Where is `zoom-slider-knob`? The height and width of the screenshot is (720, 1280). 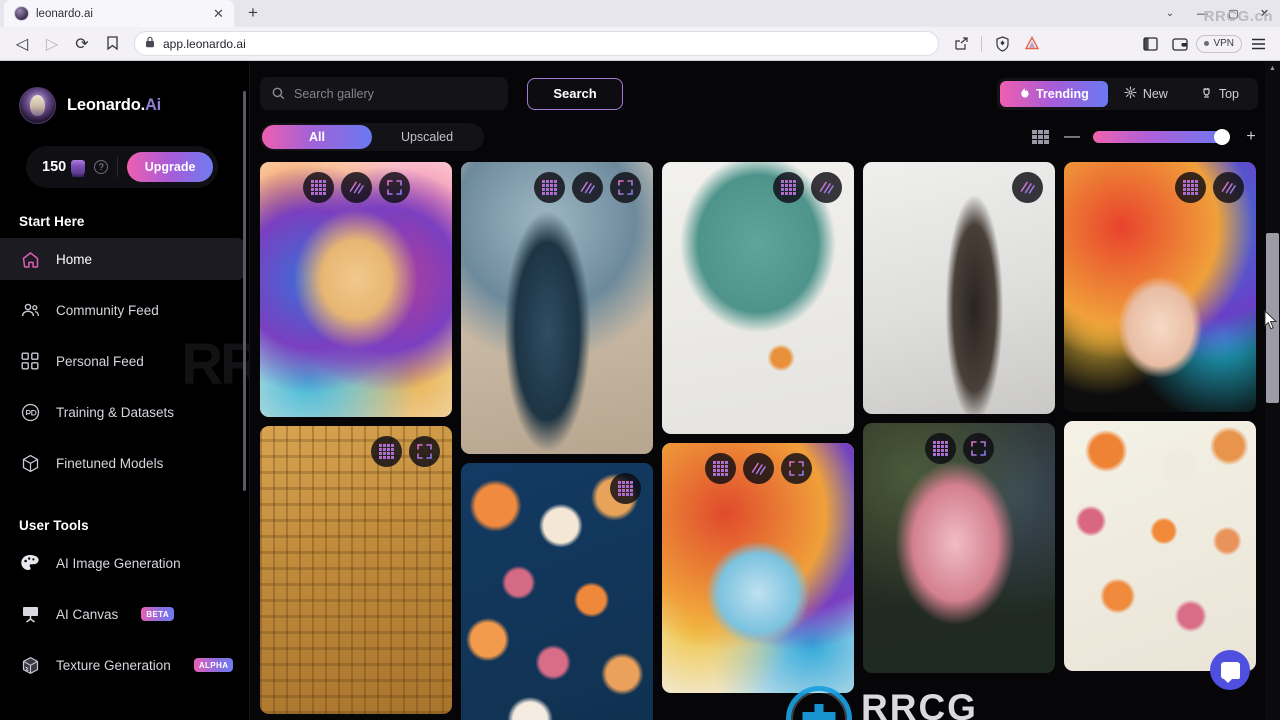
zoom-slider-knob is located at coordinates (1222, 137).